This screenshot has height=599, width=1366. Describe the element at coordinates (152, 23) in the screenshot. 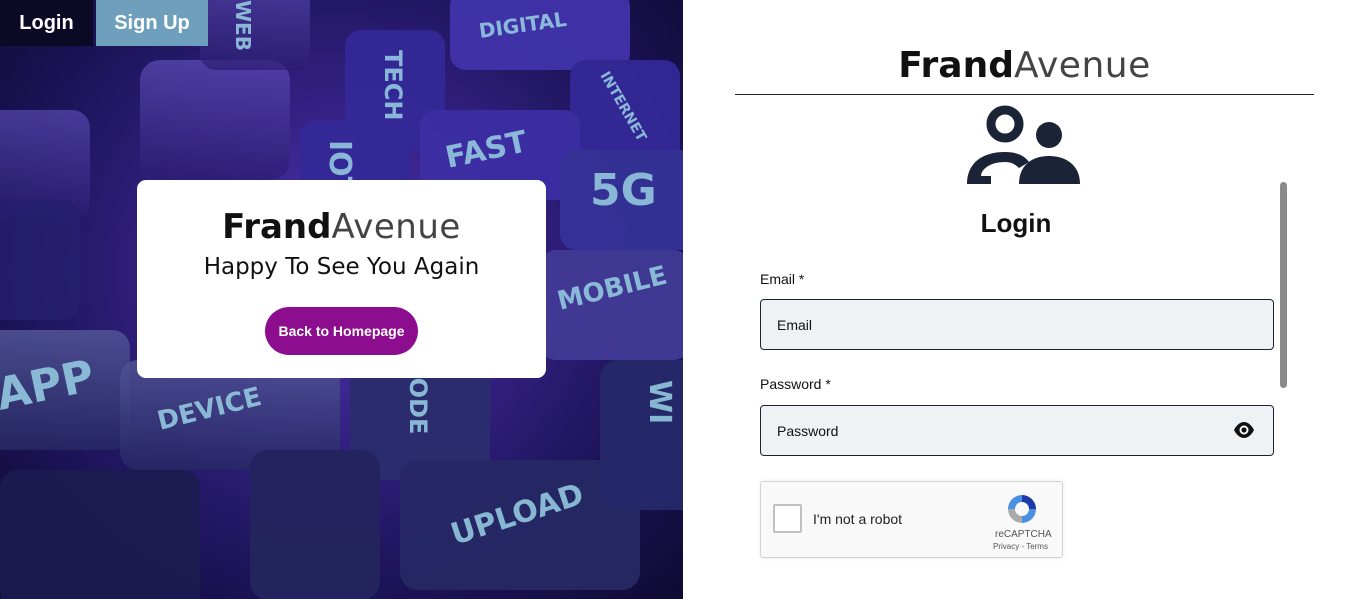

I see `tab-signup: Sign Up` at that location.